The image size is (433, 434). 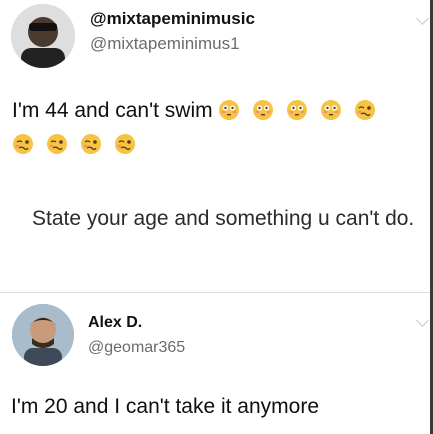 I want to click on post-display-name: @mixtapeminimusic, so click(x=172, y=19).